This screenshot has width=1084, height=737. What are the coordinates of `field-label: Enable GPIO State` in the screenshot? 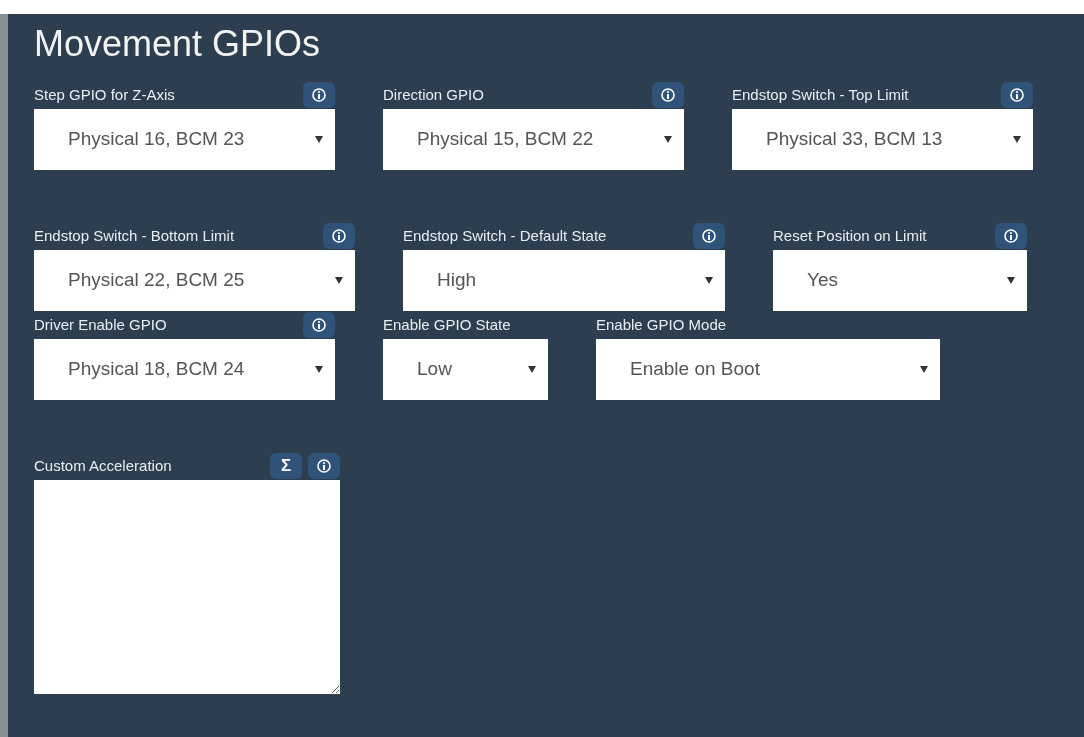 It's located at (447, 324).